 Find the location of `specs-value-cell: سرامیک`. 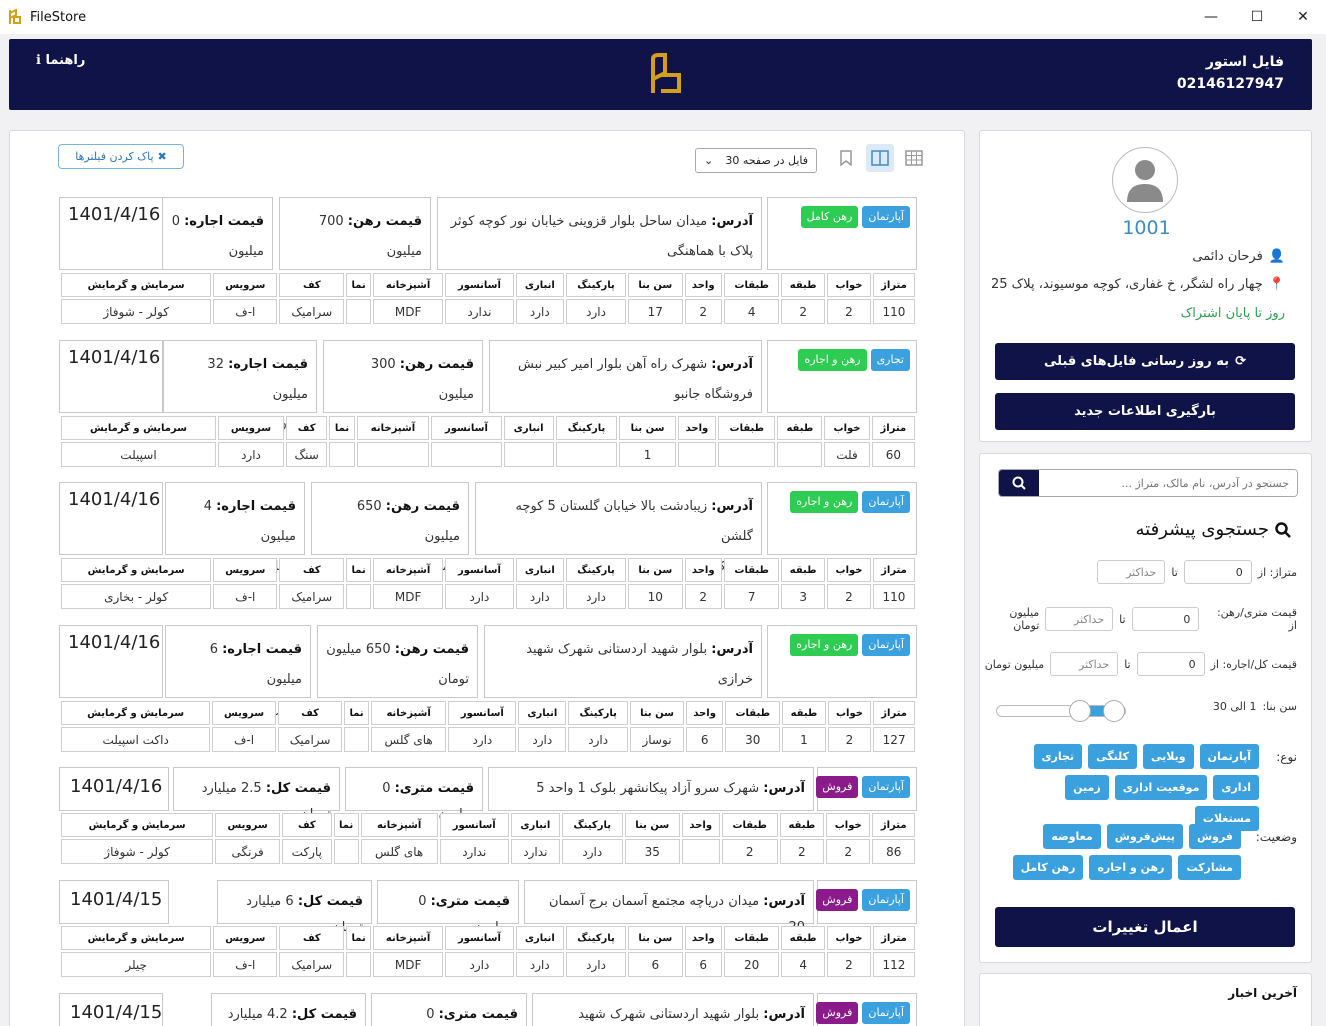

specs-value-cell: سرامیک is located at coordinates (310, 739).